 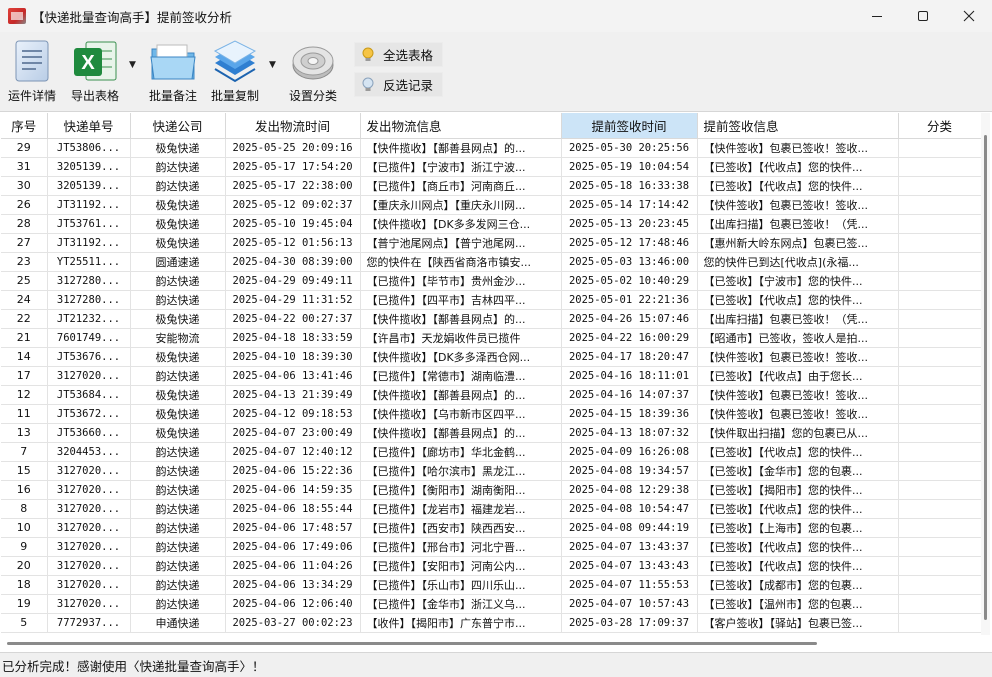 I want to click on row-index-cell: 10, so click(x=24, y=528).